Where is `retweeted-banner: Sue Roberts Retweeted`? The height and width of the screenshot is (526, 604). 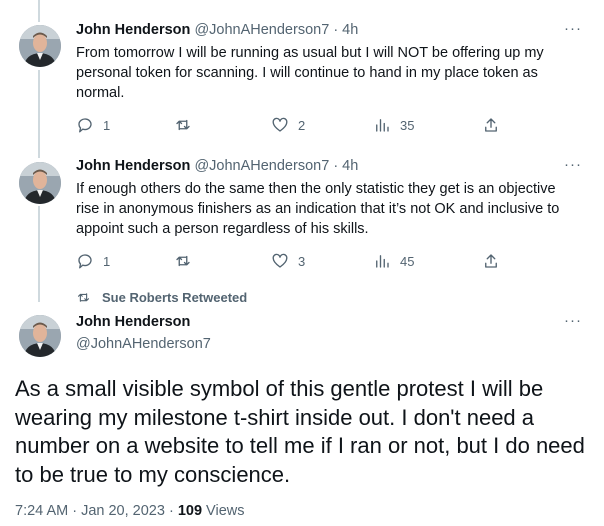 retweeted-banner: Sue Roberts Retweeted is located at coordinates (161, 297).